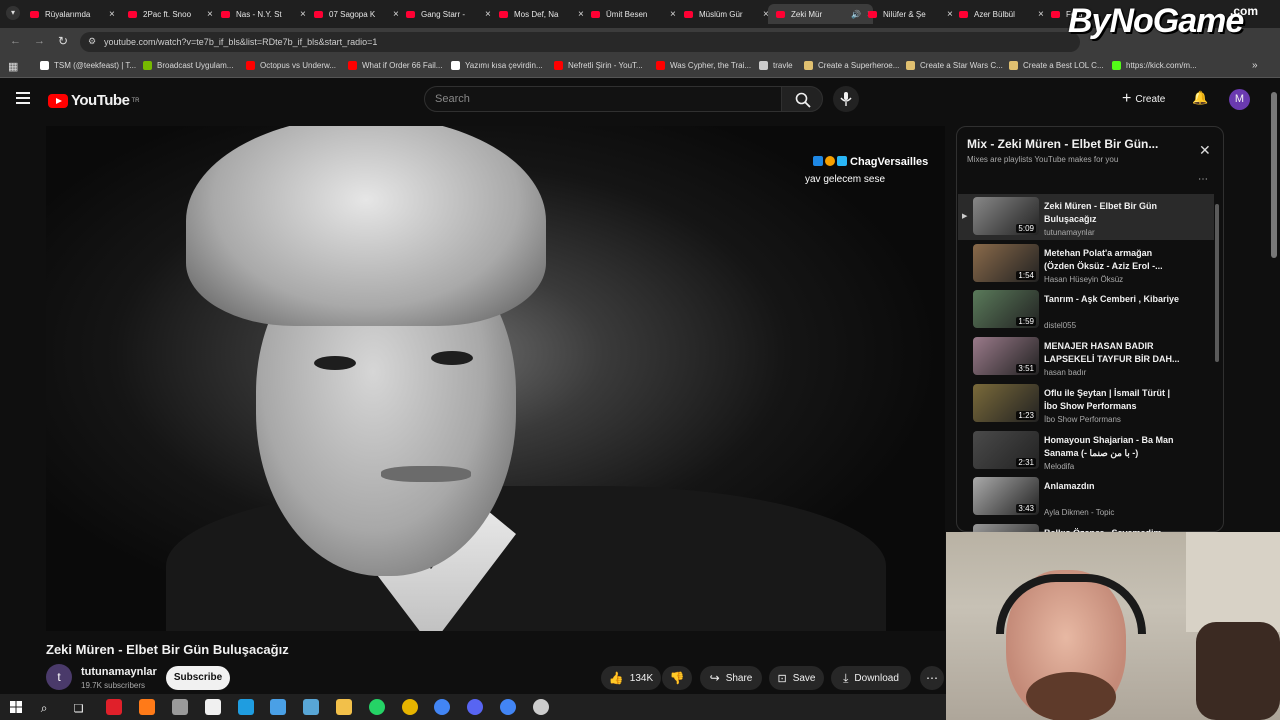  I want to click on bookmarks-overflow-icon: », so click(1255, 65).